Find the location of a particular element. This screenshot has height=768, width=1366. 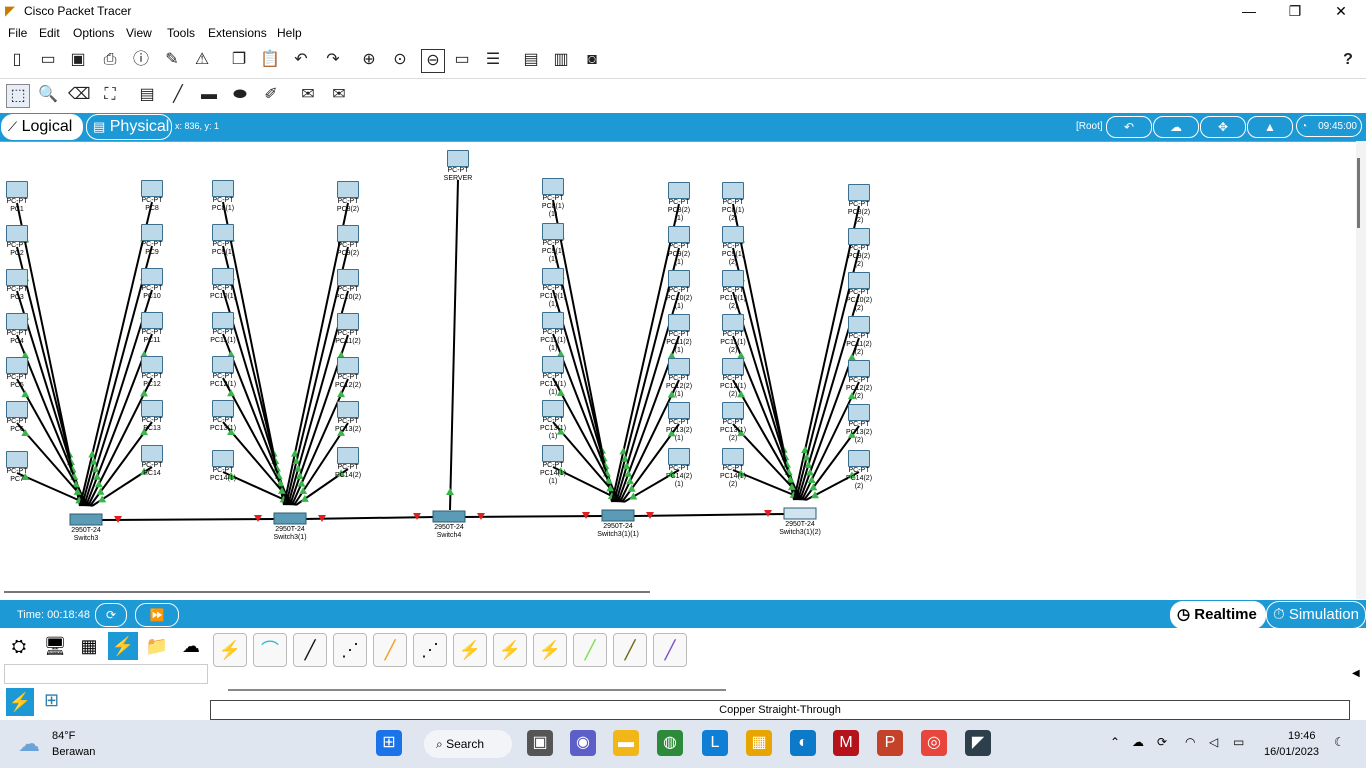

pc-device: PC-PT PC12(1) is located at coordinates (223, 372).